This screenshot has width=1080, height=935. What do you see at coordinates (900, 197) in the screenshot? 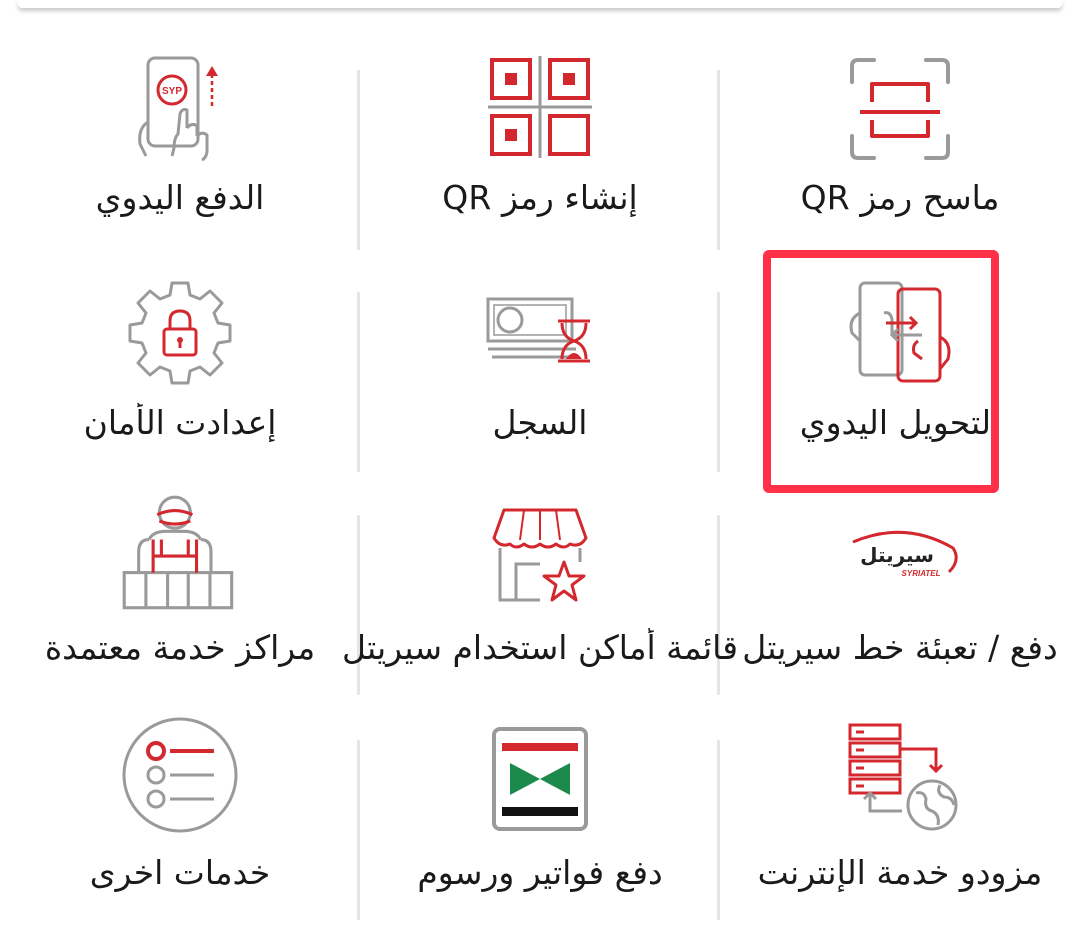
I see `tile-label: ماسح رمز QR` at bounding box center [900, 197].